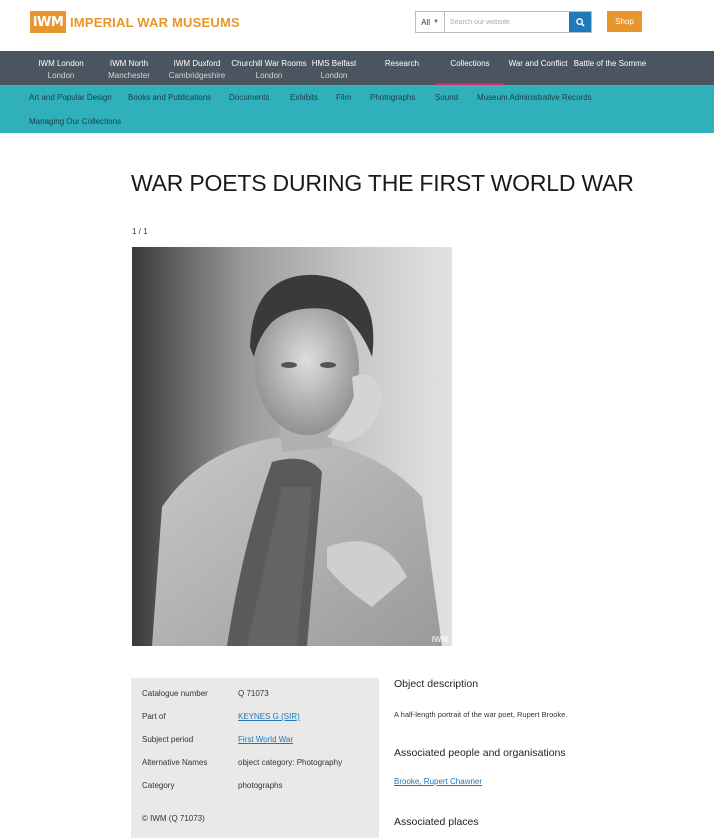  I want to click on nav-collections: Collections, so click(470, 68).